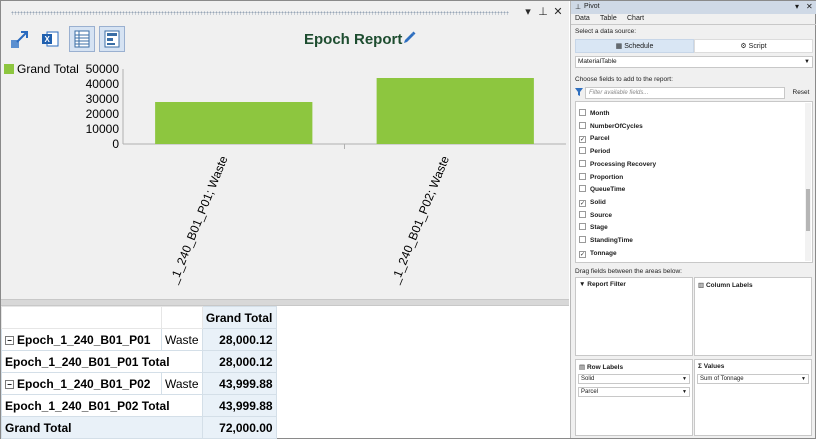 The height and width of the screenshot is (439, 816). What do you see at coordinates (409, 38) in the screenshot?
I see `edit-pencil-icon` at bounding box center [409, 38].